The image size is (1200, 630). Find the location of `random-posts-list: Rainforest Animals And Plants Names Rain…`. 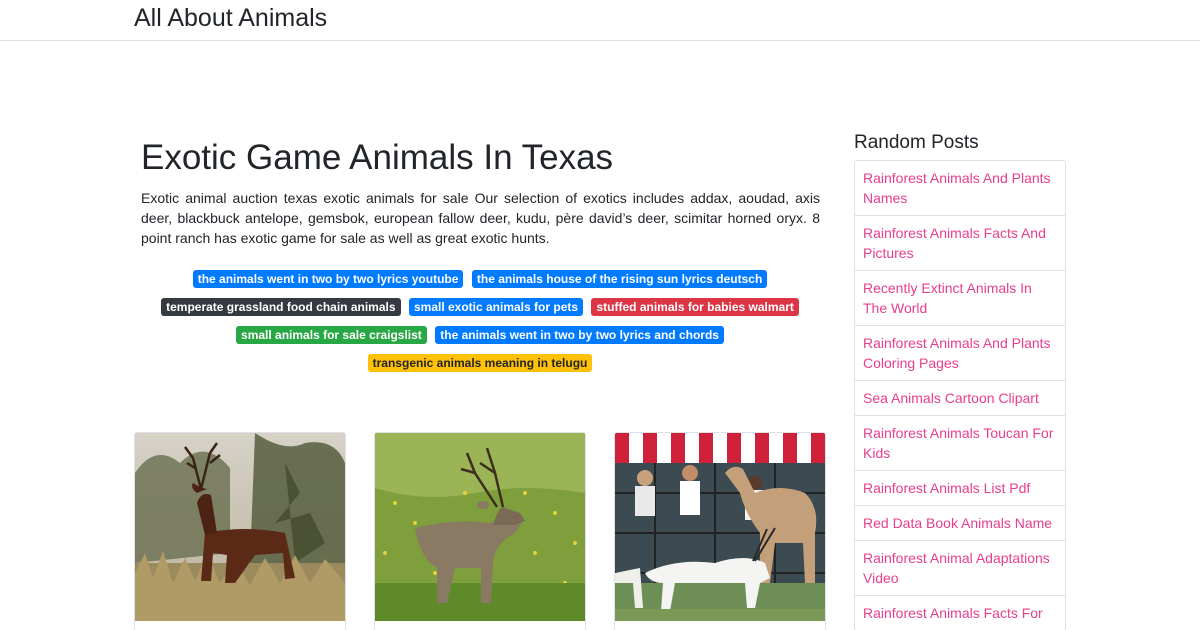

random-posts-list: Rainforest Animals And Plants Names Rain… is located at coordinates (960, 395).